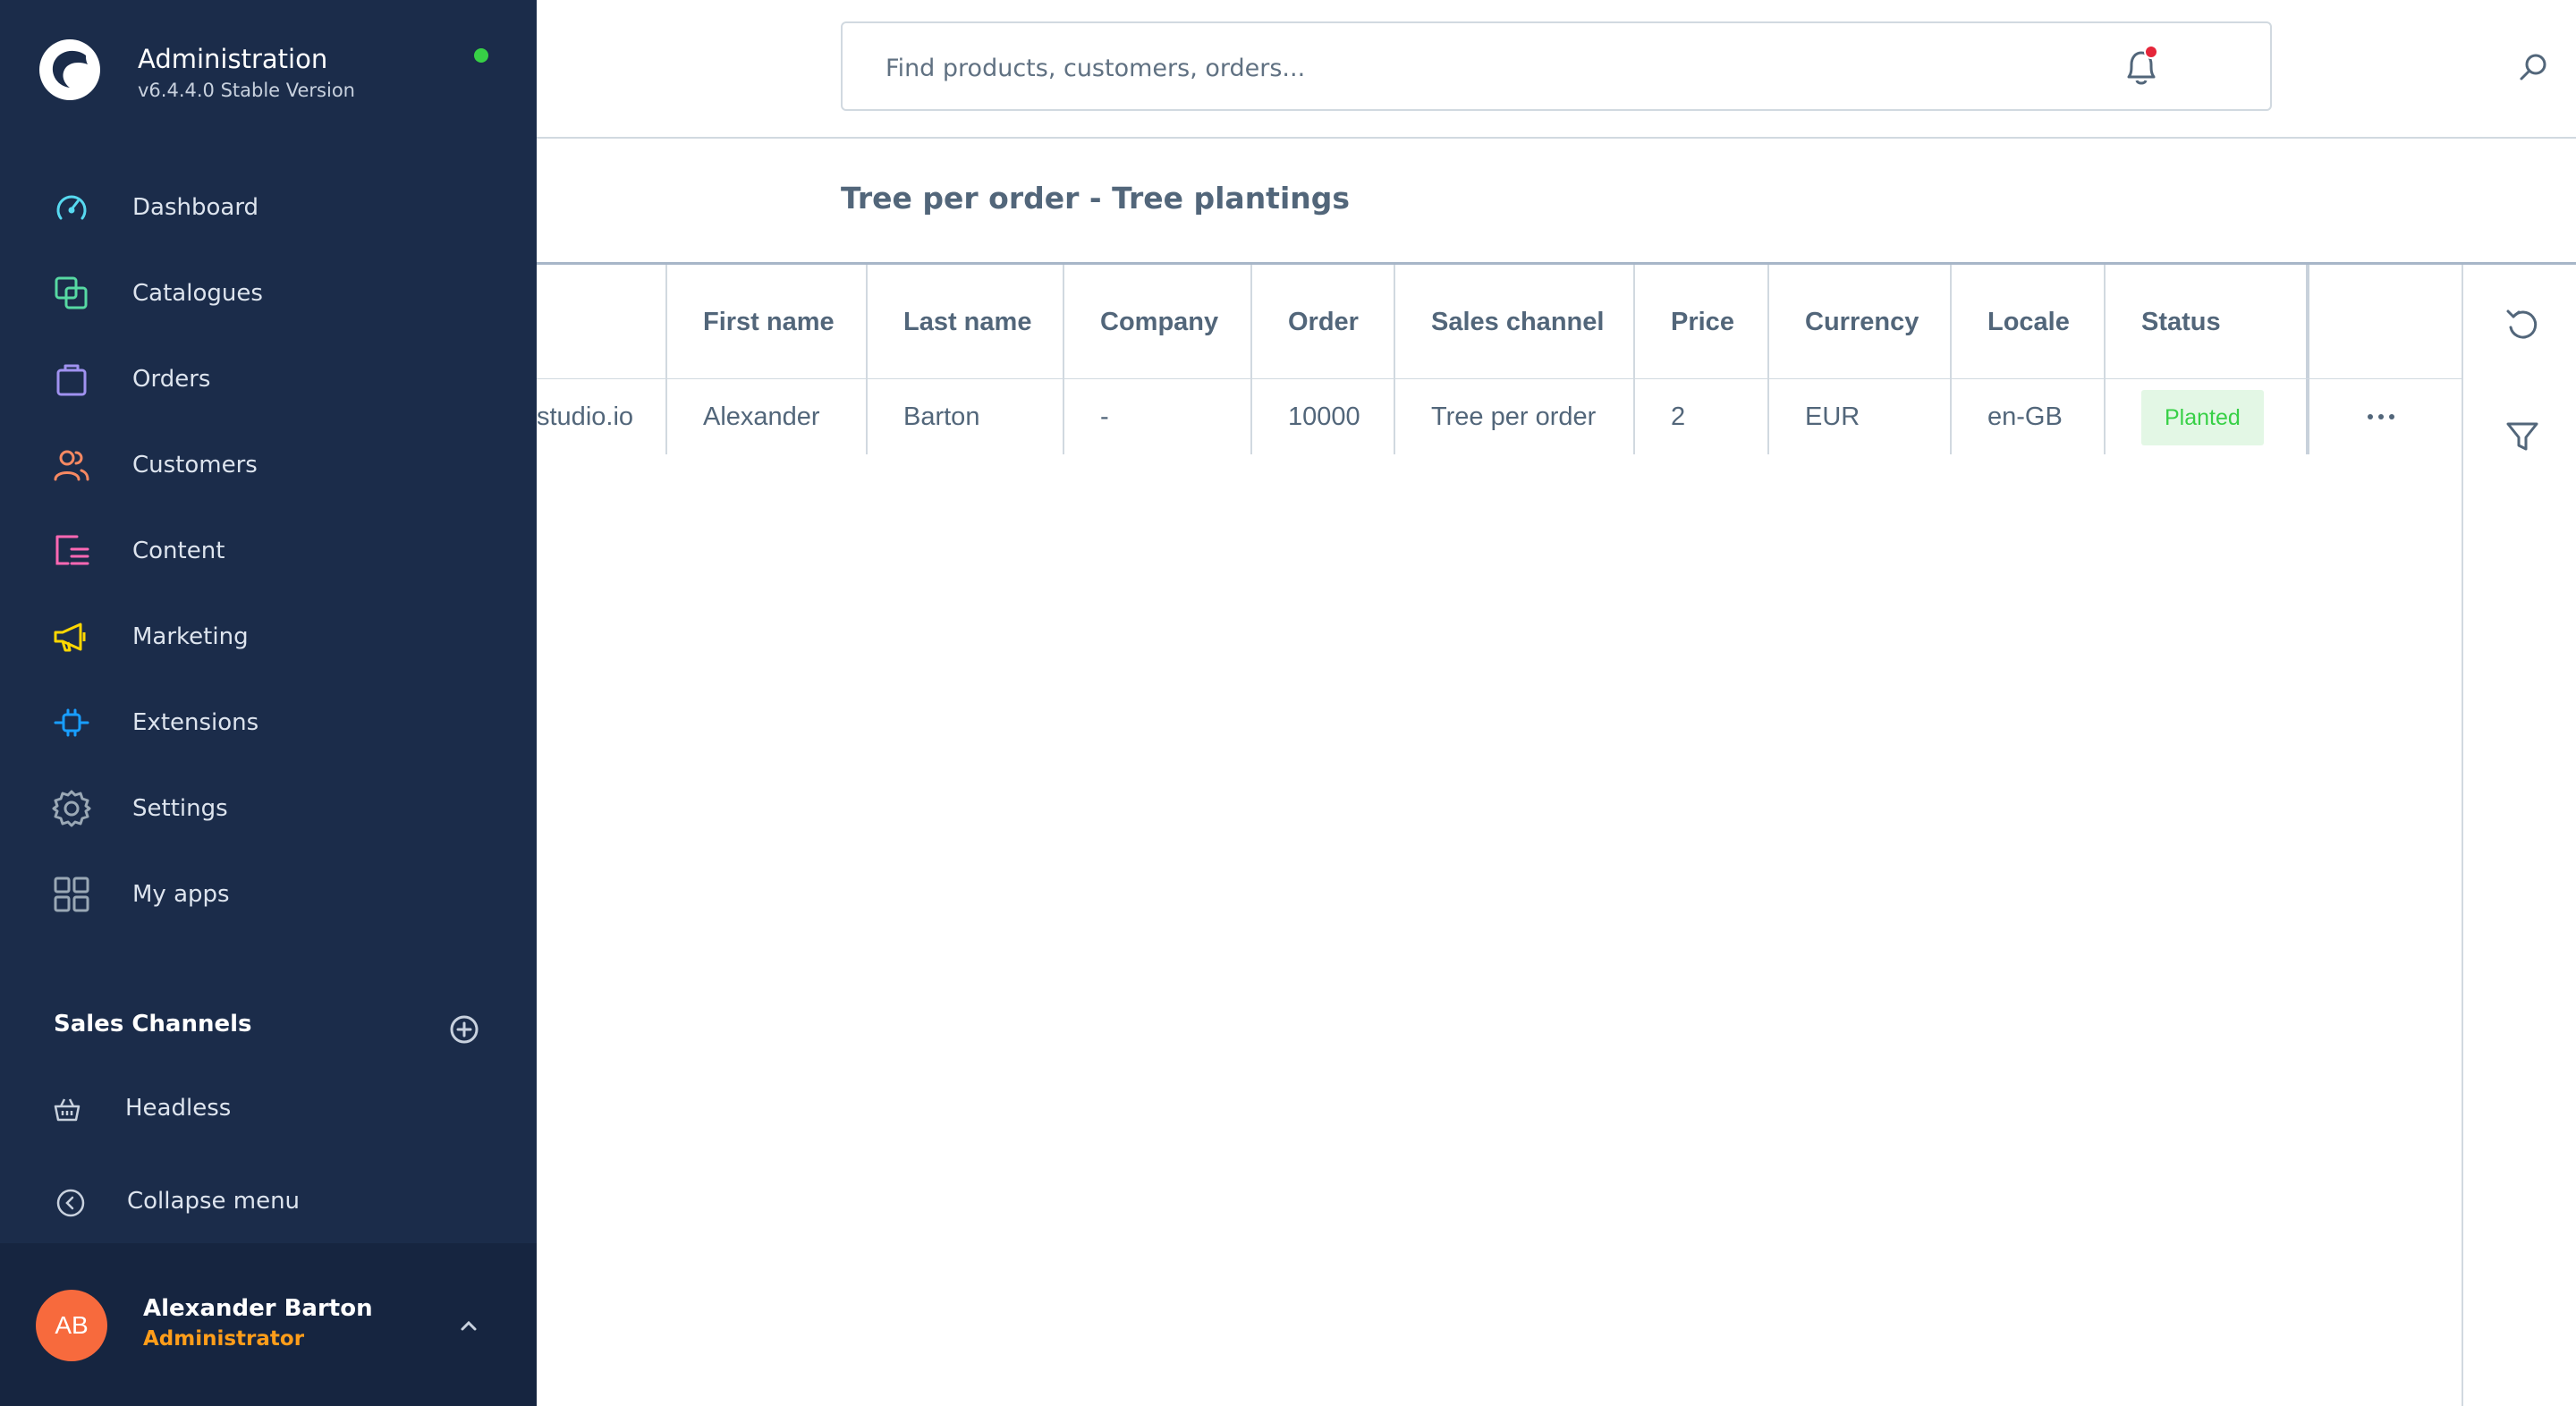 Image resolution: width=2576 pixels, height=1406 pixels. What do you see at coordinates (178, 551) in the screenshot?
I see `nav-item-label: Content` at bounding box center [178, 551].